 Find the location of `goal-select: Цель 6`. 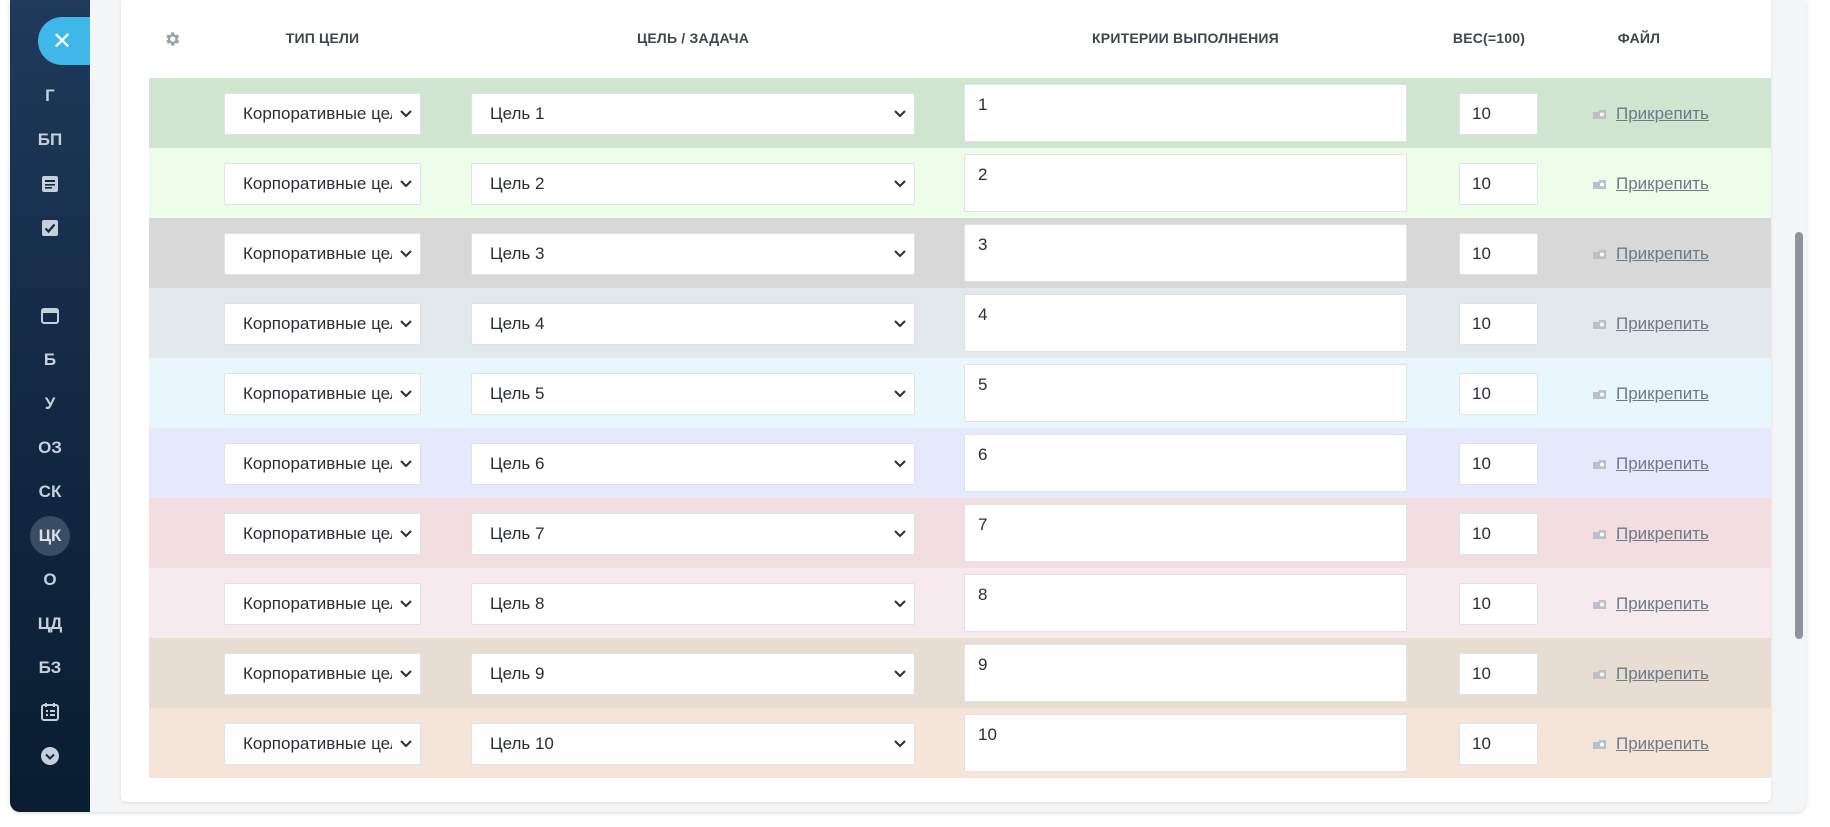

goal-select: Цель 6 is located at coordinates (693, 464).